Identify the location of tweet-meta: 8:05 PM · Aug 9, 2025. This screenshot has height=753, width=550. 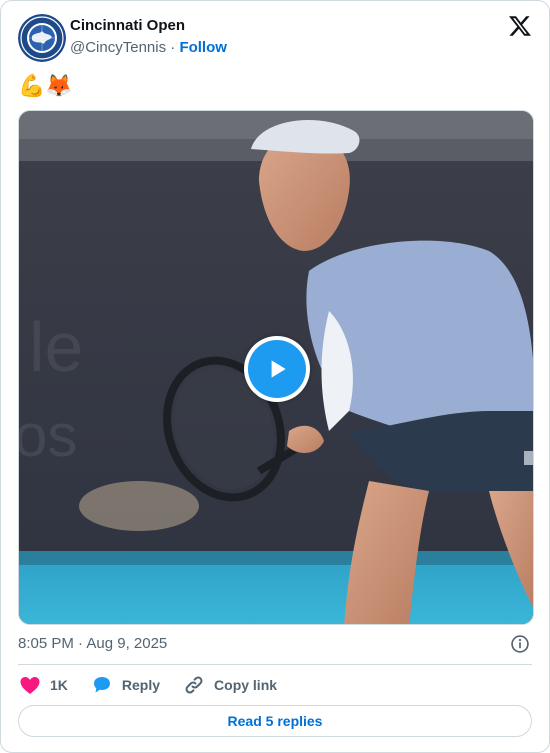
(275, 644).